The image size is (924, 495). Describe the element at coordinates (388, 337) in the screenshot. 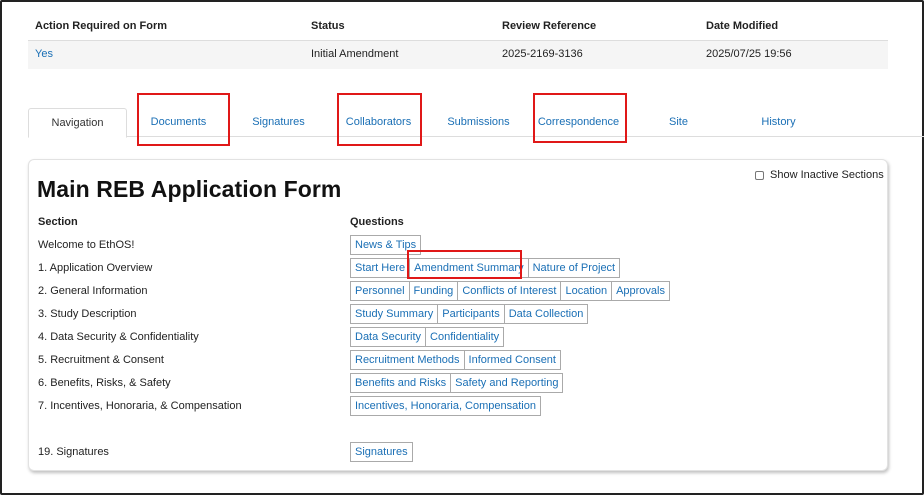

I see `question-data-security-button: Data Security` at that location.